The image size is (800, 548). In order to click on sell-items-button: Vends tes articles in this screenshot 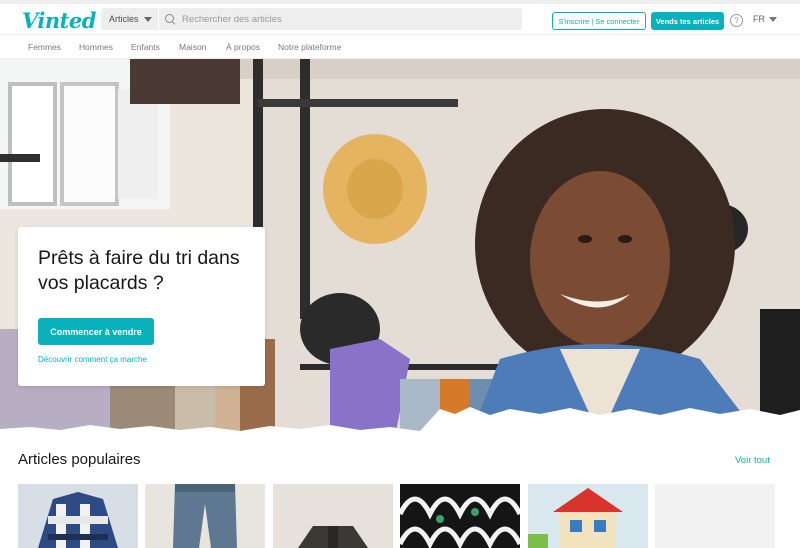, I will do `click(687, 21)`.